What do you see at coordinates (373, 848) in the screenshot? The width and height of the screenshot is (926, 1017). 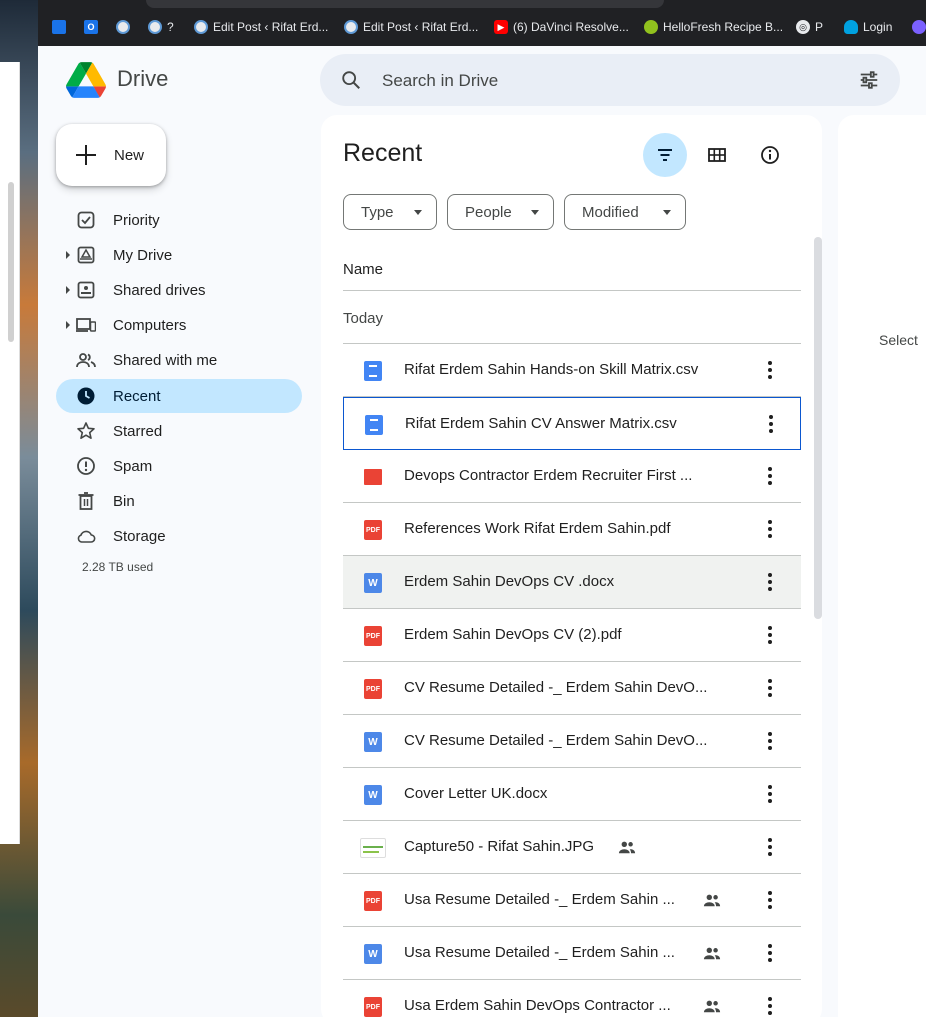 I see `image-file-icon` at bounding box center [373, 848].